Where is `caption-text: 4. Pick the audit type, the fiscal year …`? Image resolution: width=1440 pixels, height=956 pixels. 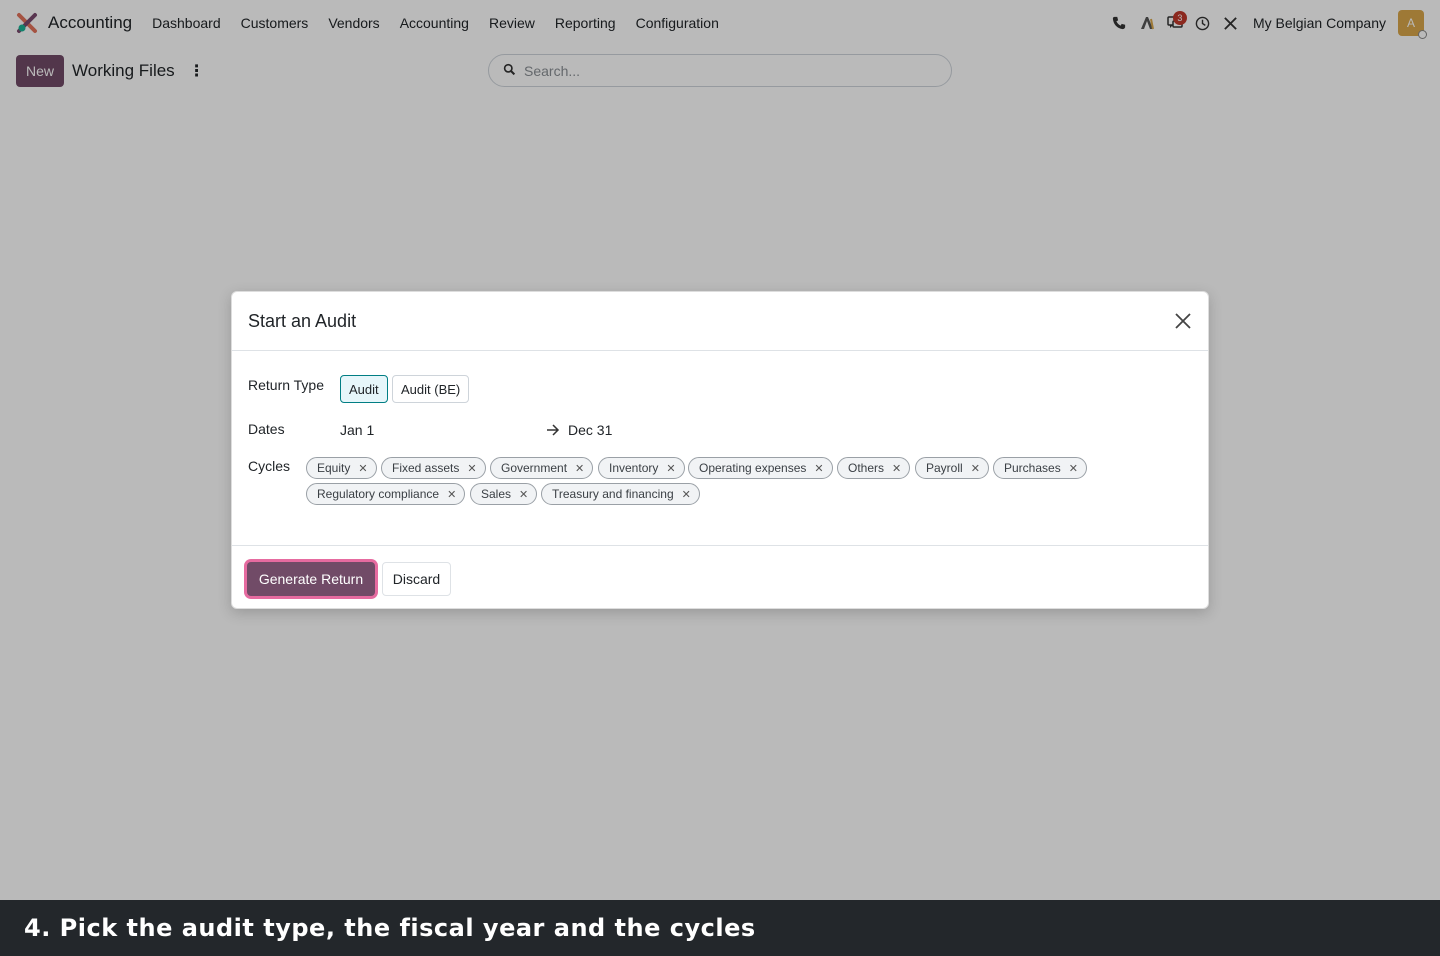 caption-text: 4. Pick the audit type, the fiscal year … is located at coordinates (390, 928).